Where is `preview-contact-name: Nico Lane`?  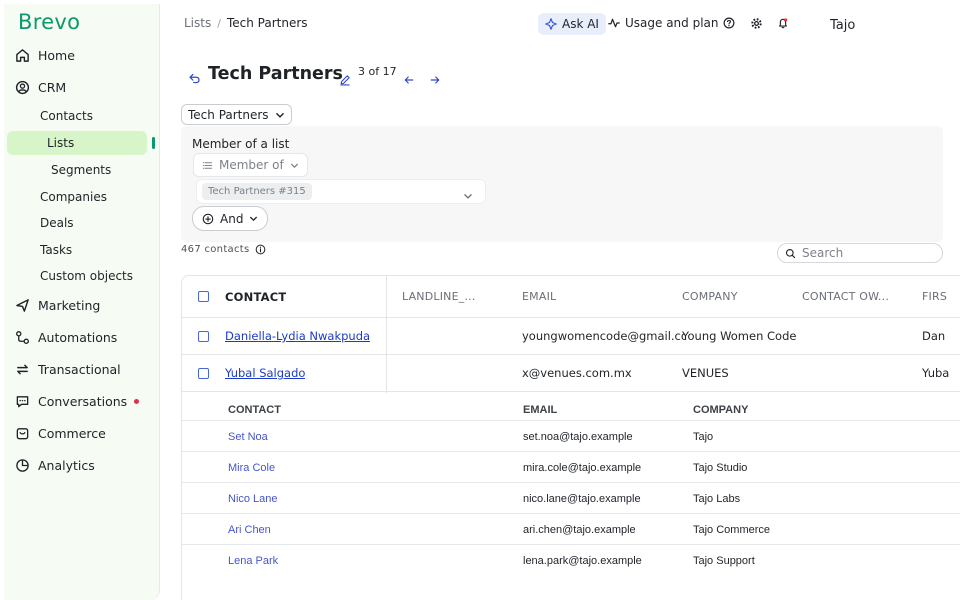 preview-contact-name: Nico Lane is located at coordinates (253, 499).